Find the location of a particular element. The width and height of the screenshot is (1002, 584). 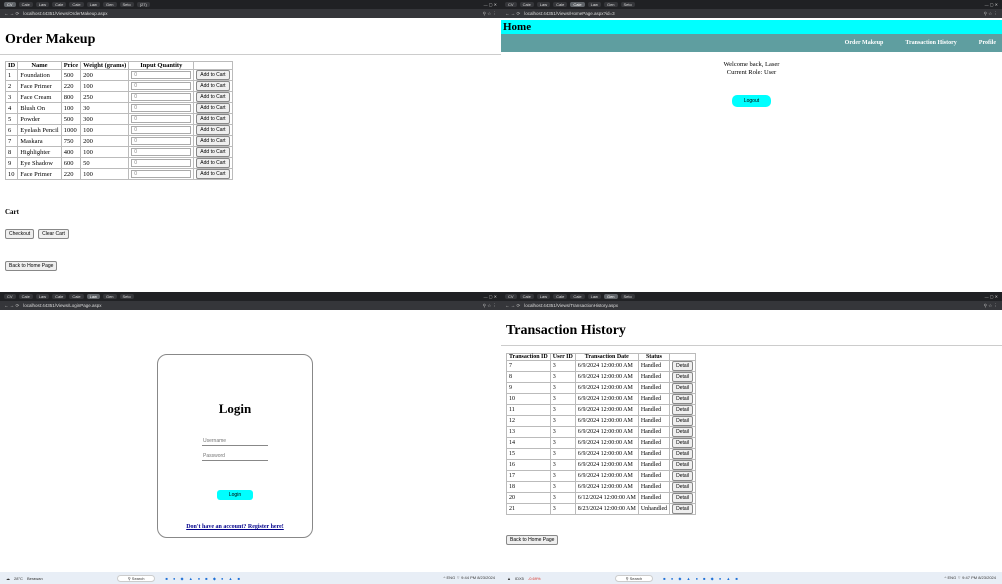

clock-time: 9:44 PM is located at coordinates (468, 577).